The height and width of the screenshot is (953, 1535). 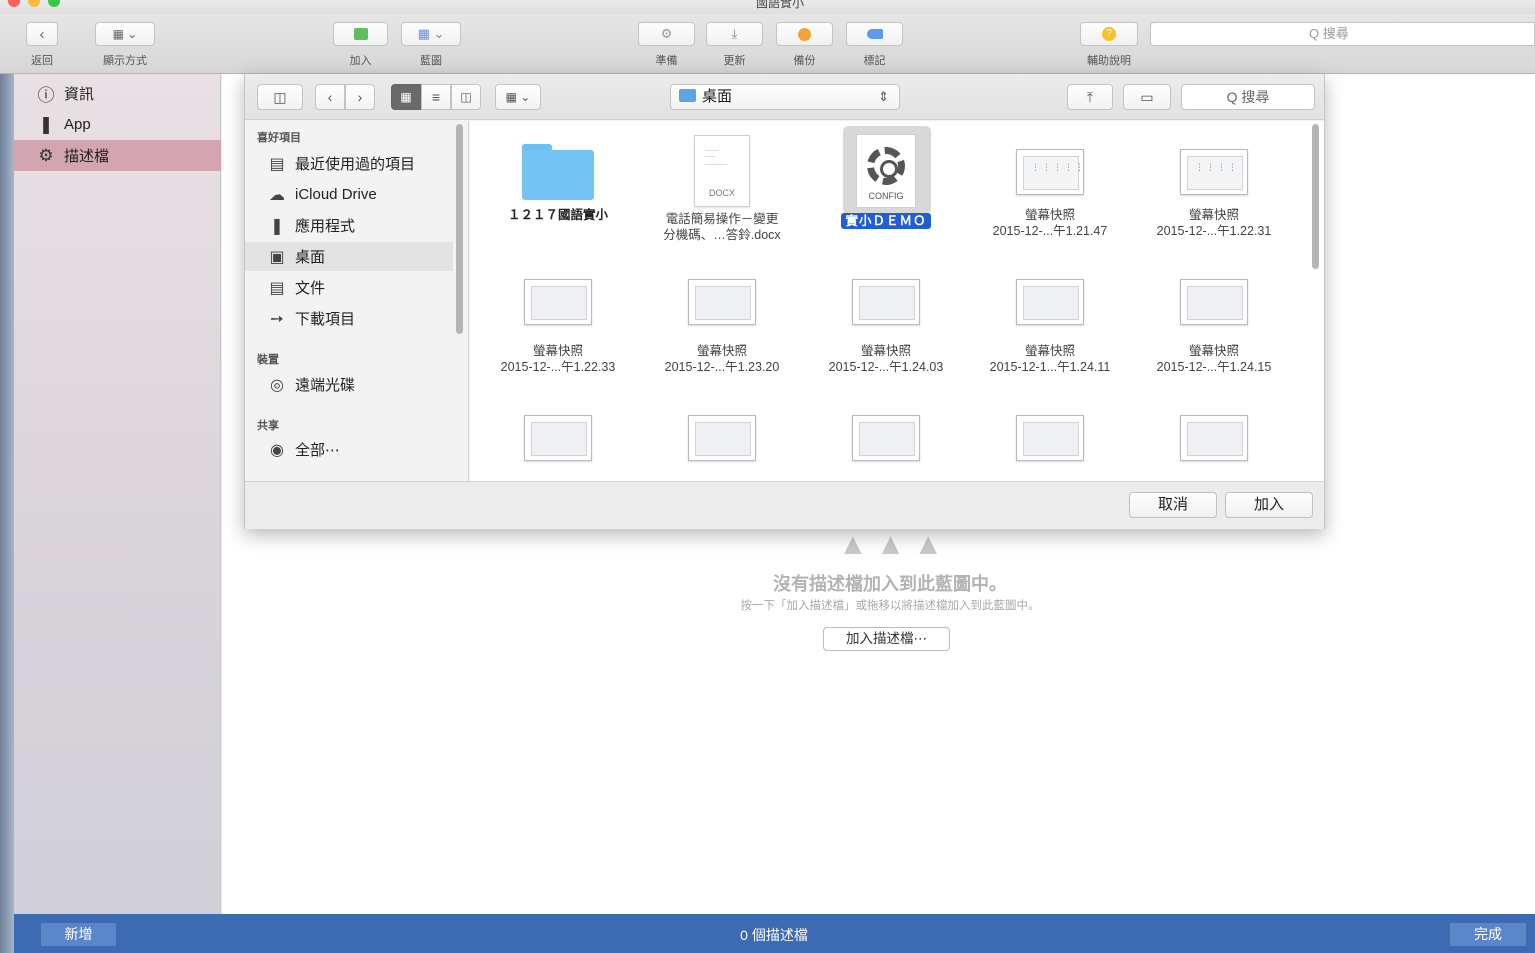 What do you see at coordinates (459, 229) in the screenshot?
I see `sidebar-scrollbar` at bounding box center [459, 229].